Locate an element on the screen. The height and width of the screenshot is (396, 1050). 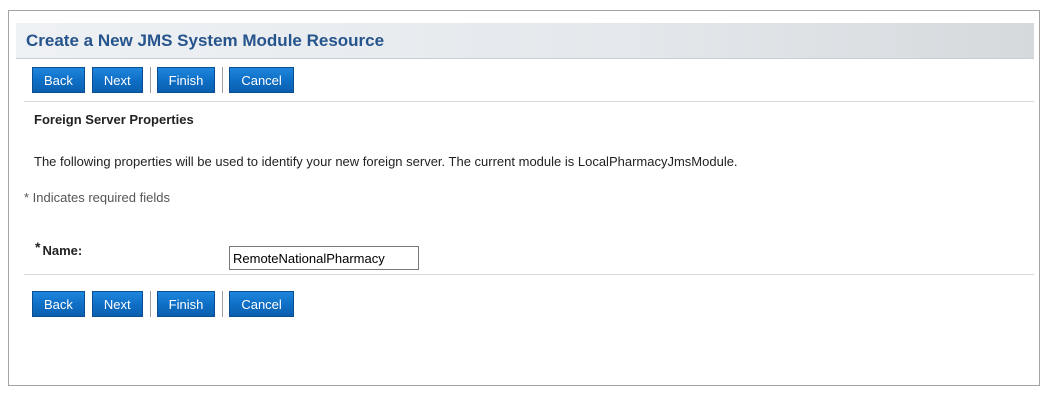
name-field-row: * Name: is located at coordinates (525, 251).